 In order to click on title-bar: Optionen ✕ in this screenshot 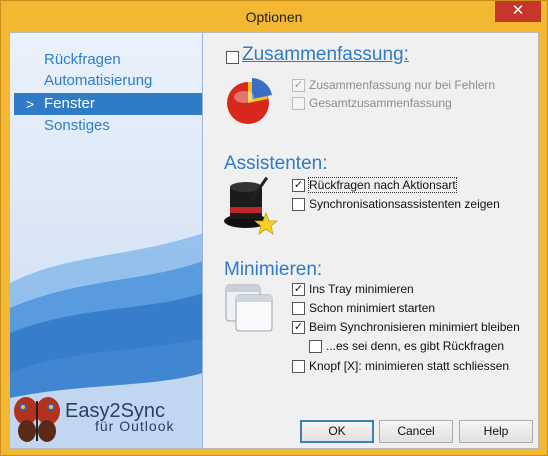, I will do `click(274, 16)`.